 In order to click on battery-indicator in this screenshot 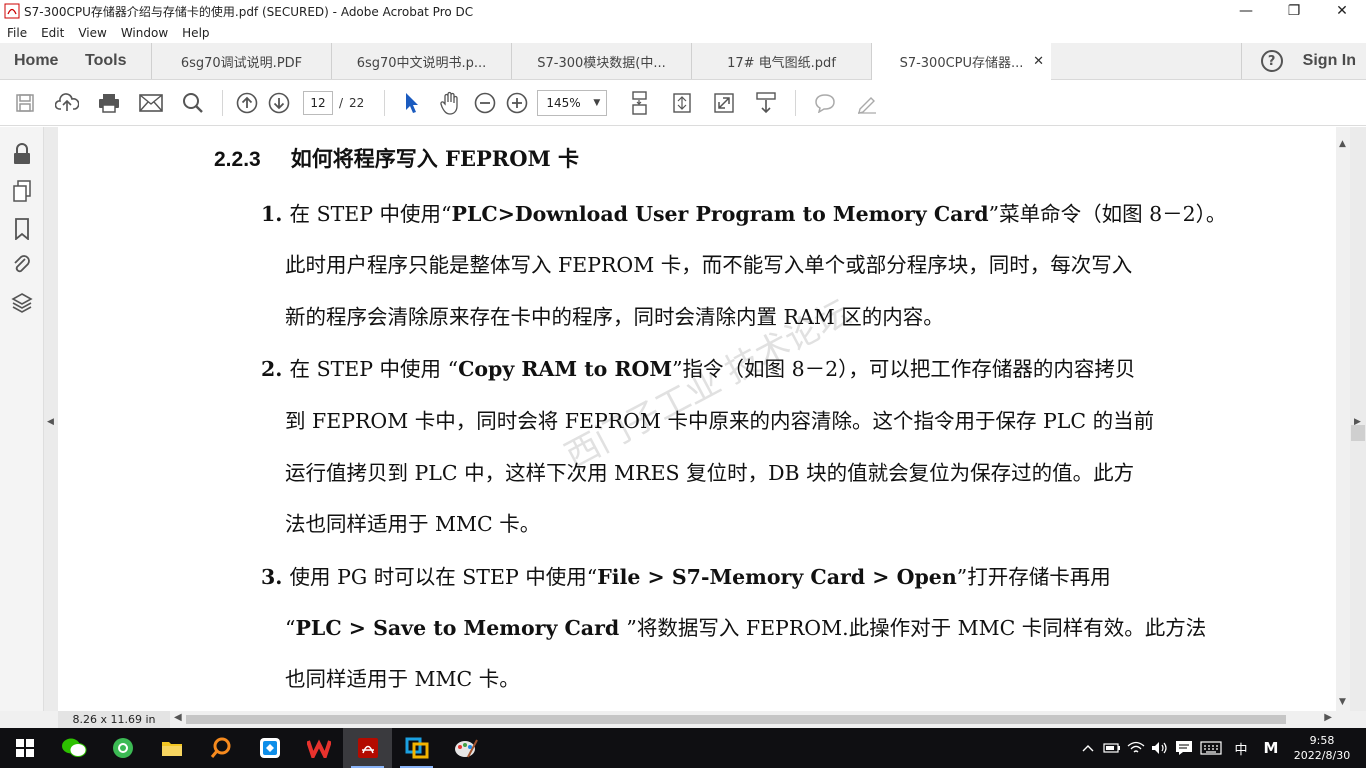, I will do `click(1112, 748)`.